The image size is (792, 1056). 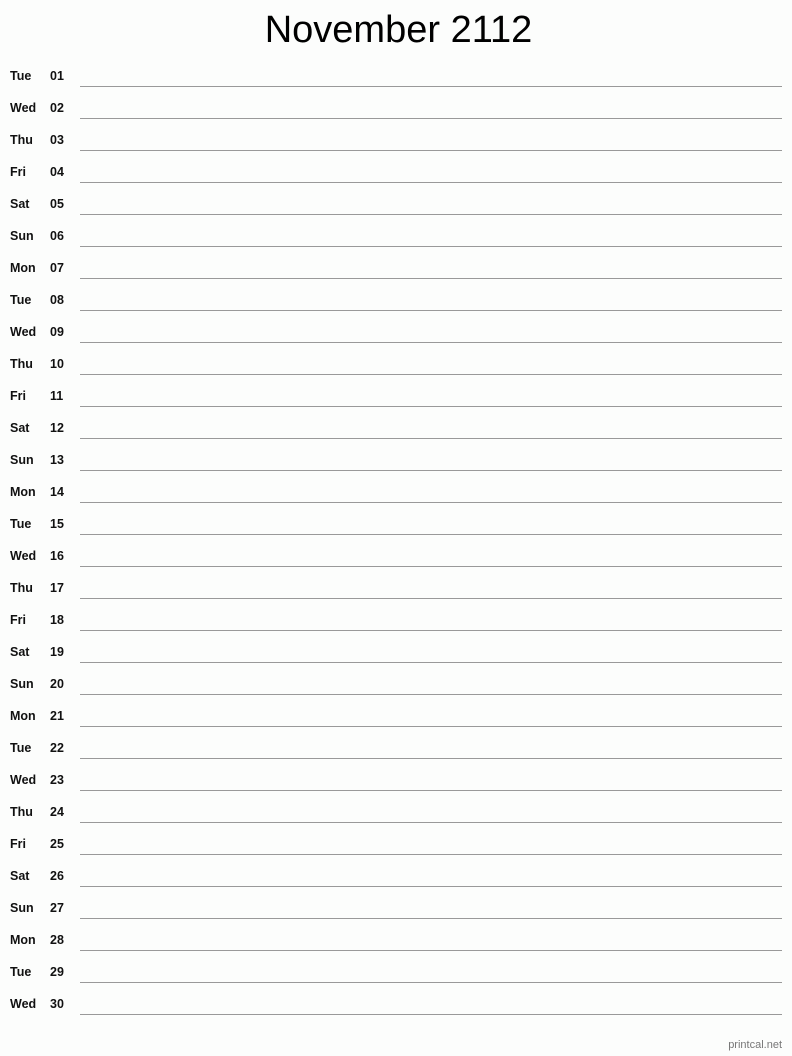 What do you see at coordinates (396, 236) in the screenshot?
I see `day-row: Sun 06` at bounding box center [396, 236].